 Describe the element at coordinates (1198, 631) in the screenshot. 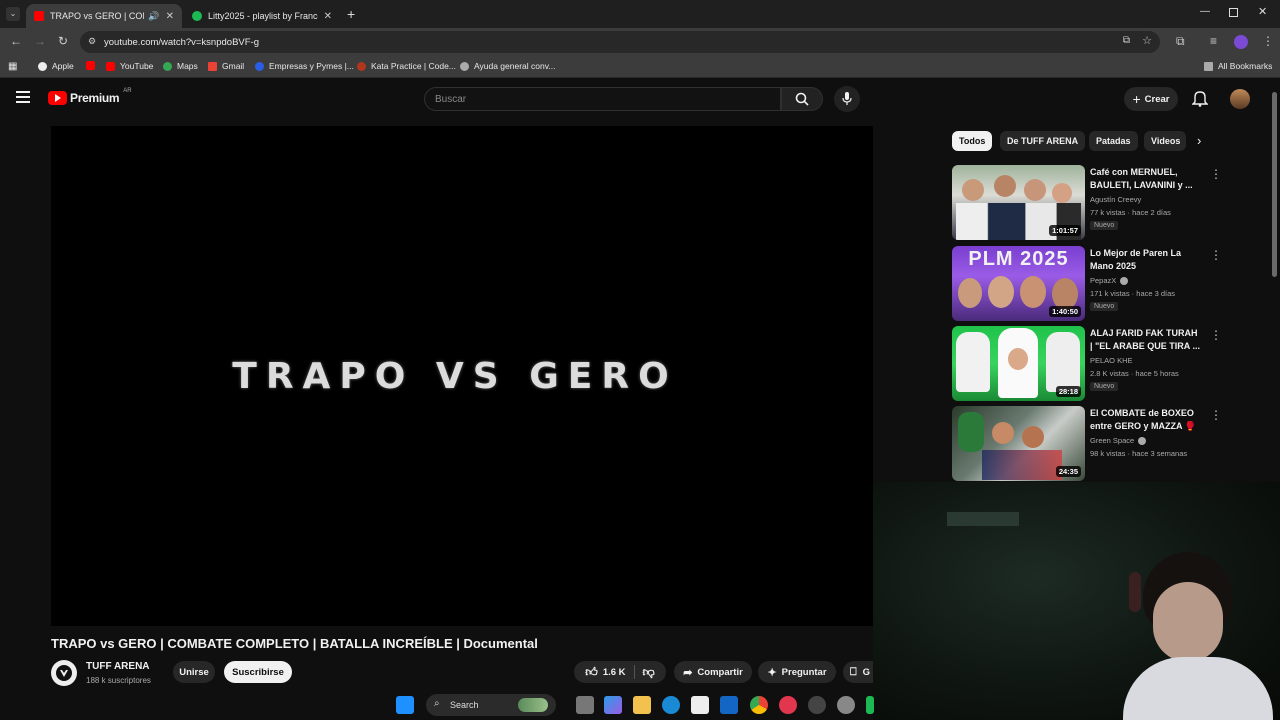

I see `webcam-person` at that location.